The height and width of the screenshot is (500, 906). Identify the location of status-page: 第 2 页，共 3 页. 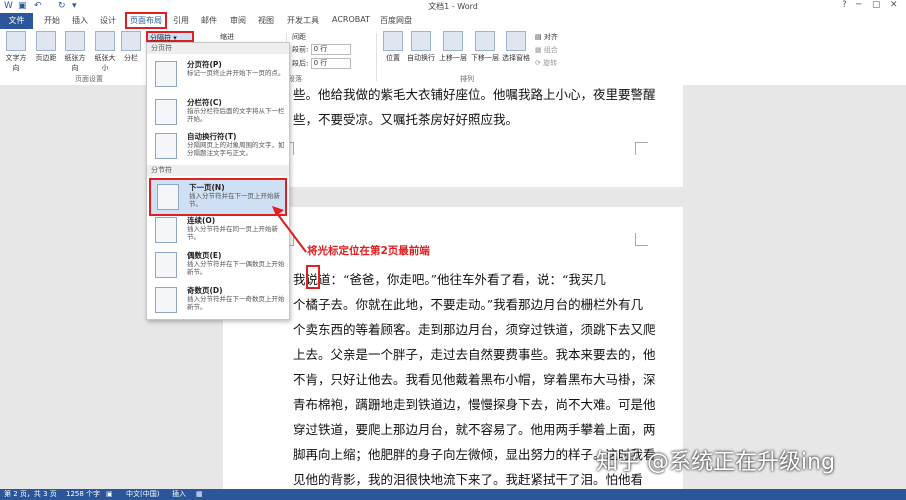
(30, 494).